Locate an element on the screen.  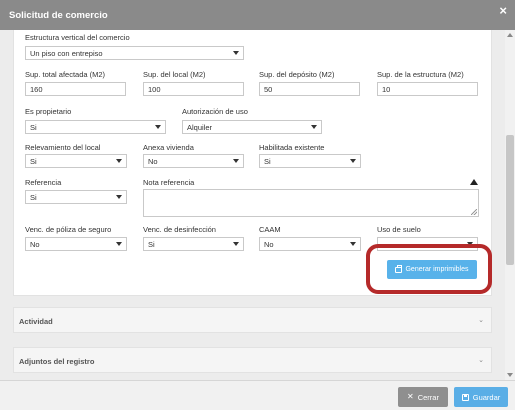
scrollbar-thumb is located at coordinates (510, 200).